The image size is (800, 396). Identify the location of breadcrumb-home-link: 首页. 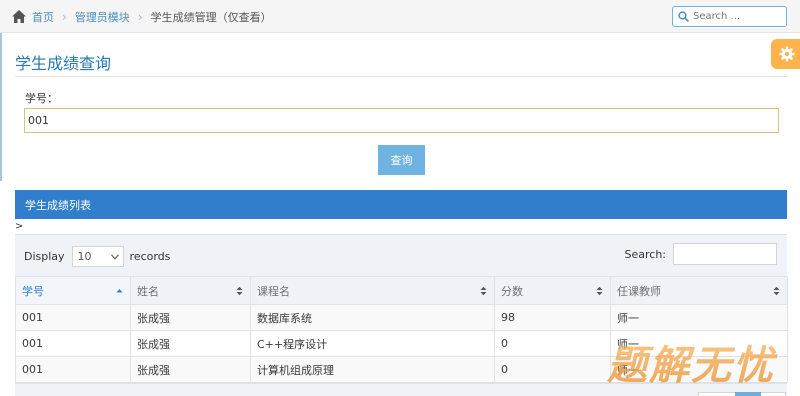
(43, 17).